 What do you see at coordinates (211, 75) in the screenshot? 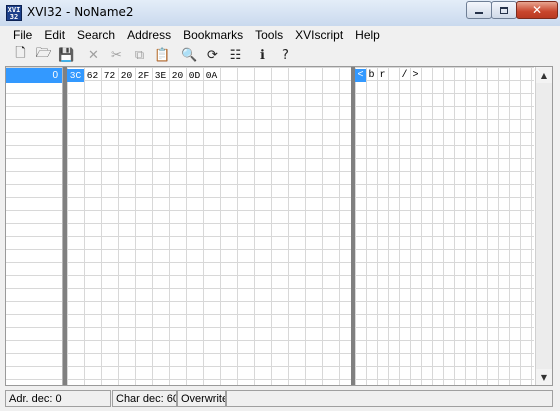
I see `hex-cell: 0A` at bounding box center [211, 75].